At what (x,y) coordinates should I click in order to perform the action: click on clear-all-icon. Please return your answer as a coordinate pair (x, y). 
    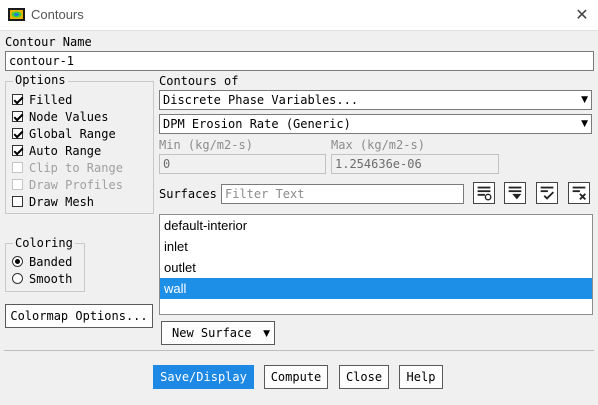
    Looking at the image, I should click on (579, 193).